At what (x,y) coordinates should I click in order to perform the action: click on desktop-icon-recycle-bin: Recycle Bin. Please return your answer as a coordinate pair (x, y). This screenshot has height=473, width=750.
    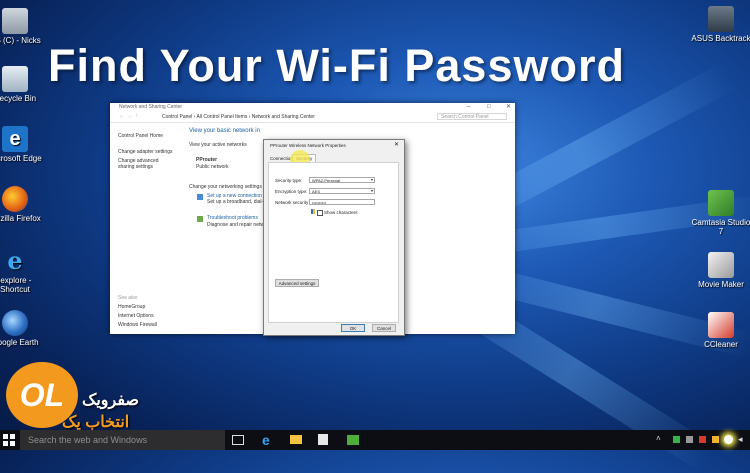
    Looking at the image, I should click on (23, 84).